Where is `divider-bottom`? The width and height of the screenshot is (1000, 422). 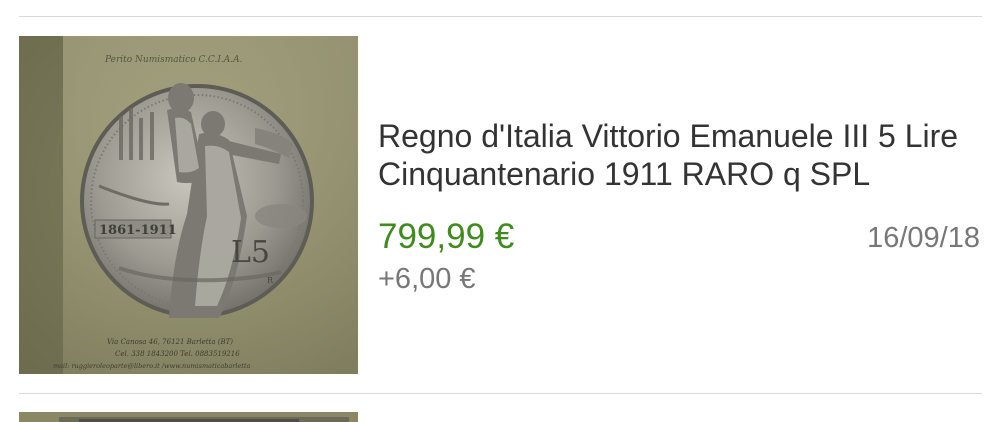 divider-bottom is located at coordinates (500, 393).